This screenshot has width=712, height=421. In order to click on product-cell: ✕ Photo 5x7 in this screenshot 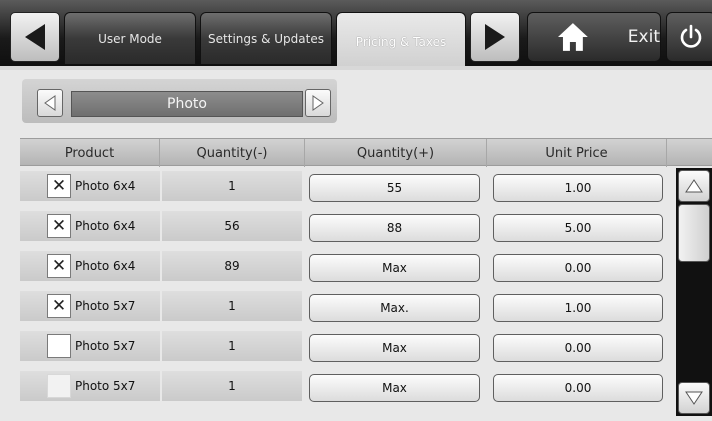, I will do `click(90, 306)`.